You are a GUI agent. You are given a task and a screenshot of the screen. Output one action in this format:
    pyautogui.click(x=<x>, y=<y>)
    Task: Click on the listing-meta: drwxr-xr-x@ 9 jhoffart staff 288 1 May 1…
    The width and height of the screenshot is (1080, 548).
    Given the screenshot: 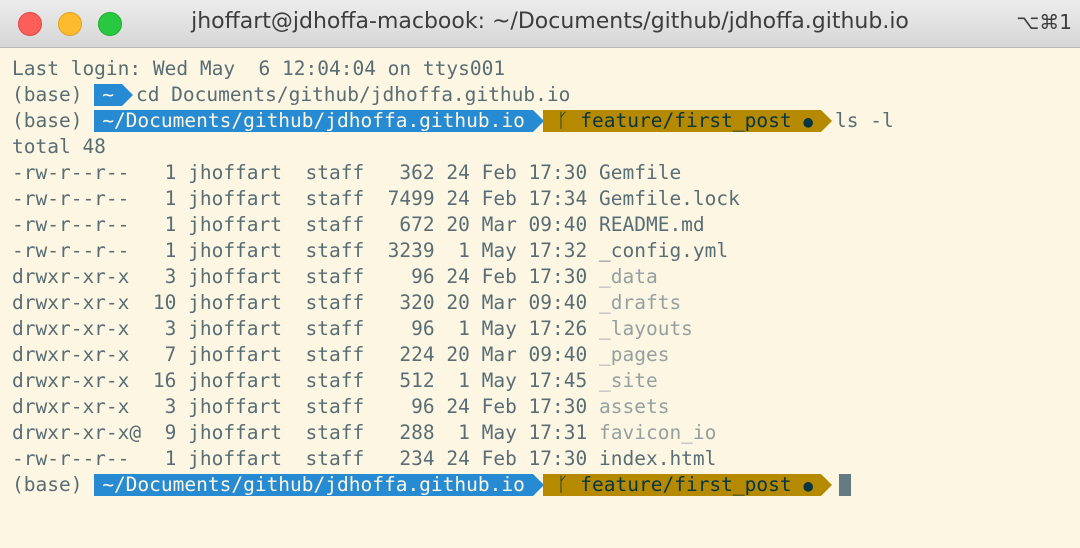 What is the action you would take?
    pyautogui.click(x=305, y=432)
    